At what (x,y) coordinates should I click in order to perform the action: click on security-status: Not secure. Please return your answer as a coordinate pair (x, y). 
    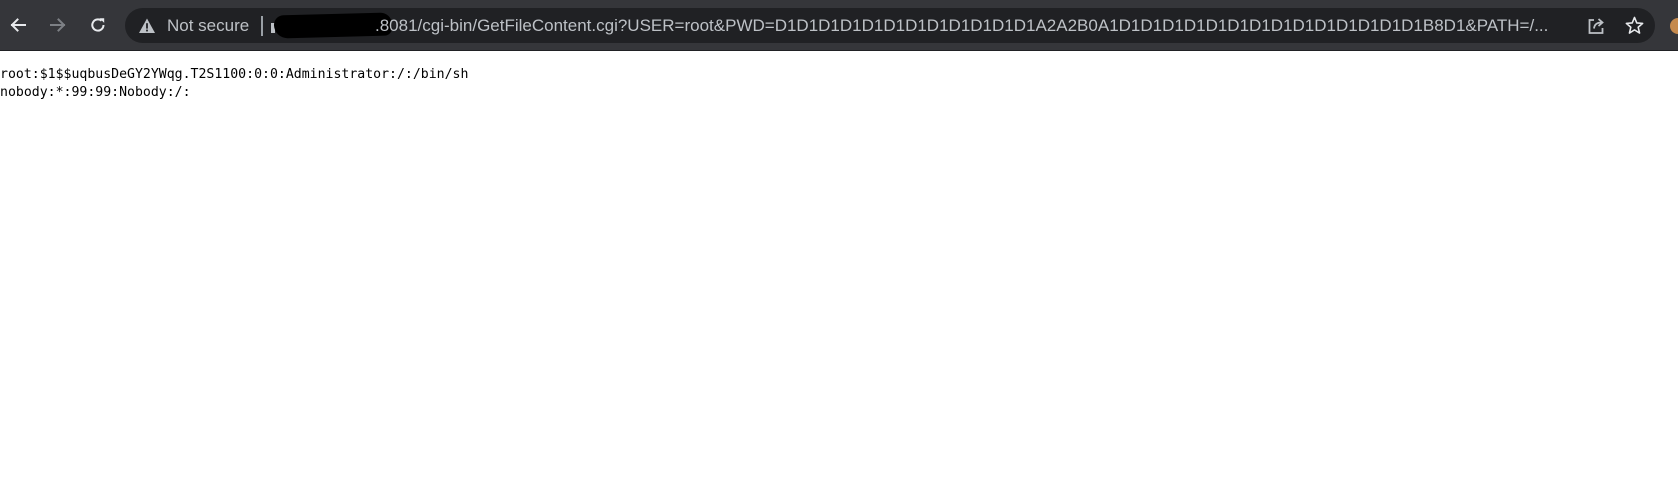
    Looking at the image, I should click on (208, 25).